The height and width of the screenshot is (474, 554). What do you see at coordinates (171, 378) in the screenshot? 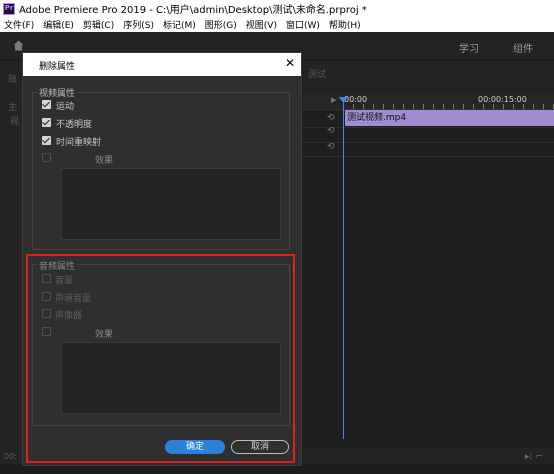
I see `audio-effects-list` at bounding box center [171, 378].